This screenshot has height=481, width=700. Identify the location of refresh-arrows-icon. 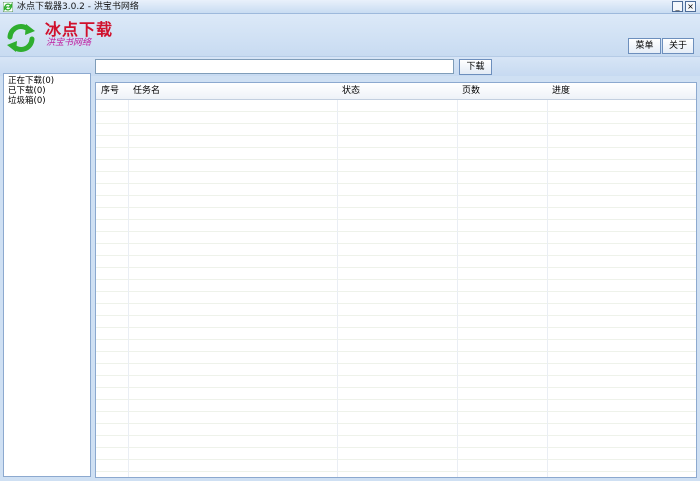
(21, 38).